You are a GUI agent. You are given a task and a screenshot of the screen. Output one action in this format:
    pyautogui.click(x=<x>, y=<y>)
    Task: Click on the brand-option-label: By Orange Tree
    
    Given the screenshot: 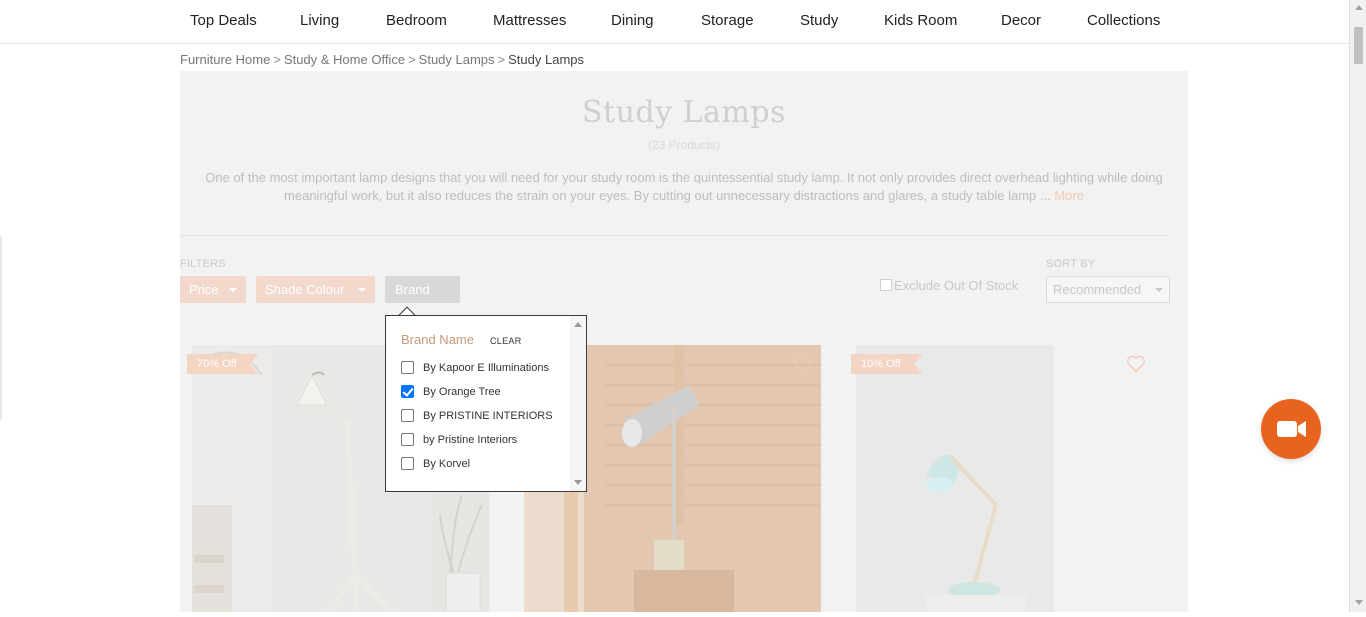 What is the action you would take?
    pyautogui.click(x=462, y=392)
    